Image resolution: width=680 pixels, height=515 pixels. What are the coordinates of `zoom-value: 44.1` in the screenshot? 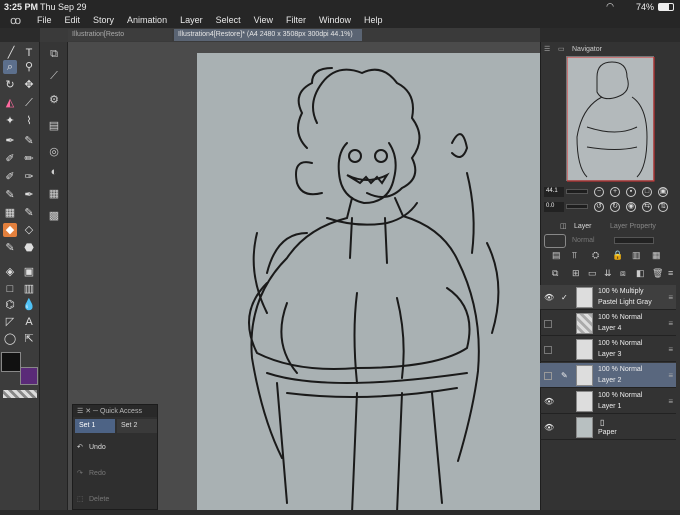 It's located at (554, 192).